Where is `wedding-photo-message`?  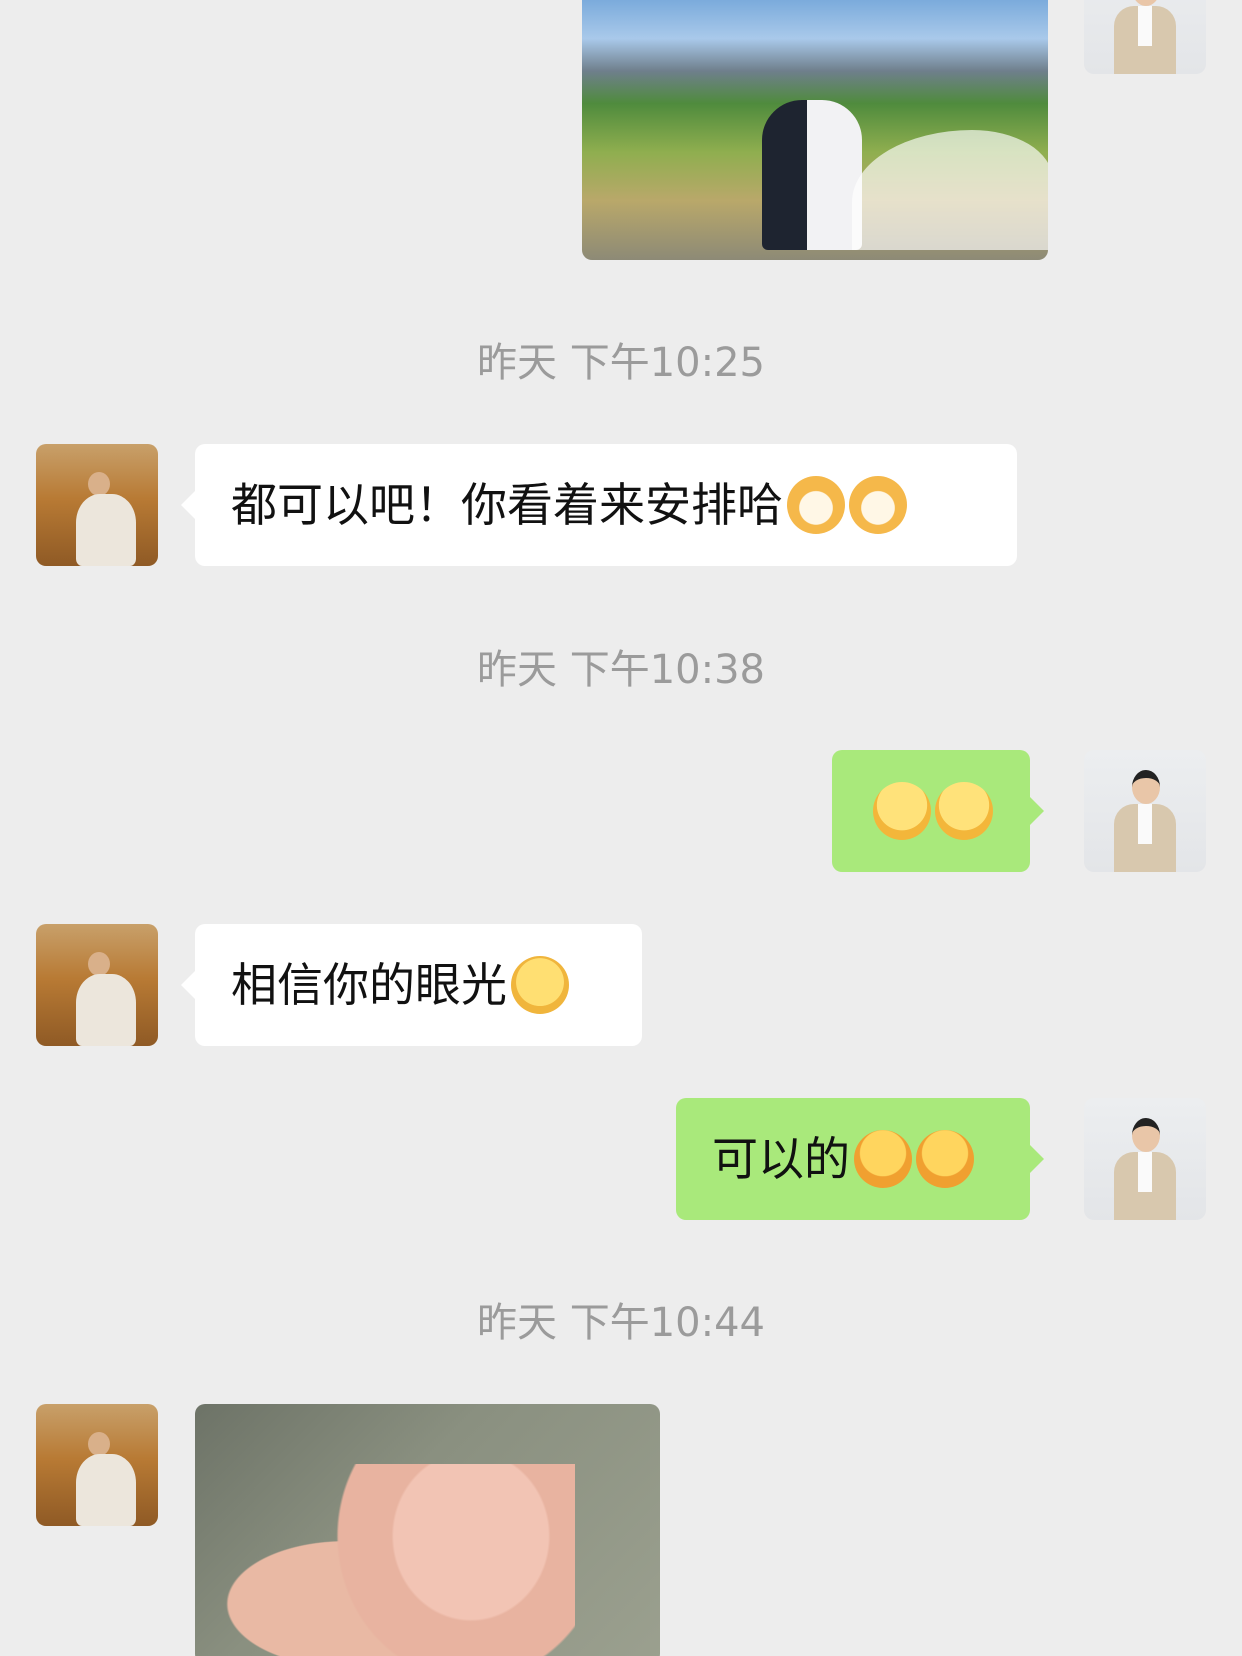
wedding-photo-message is located at coordinates (815, 130).